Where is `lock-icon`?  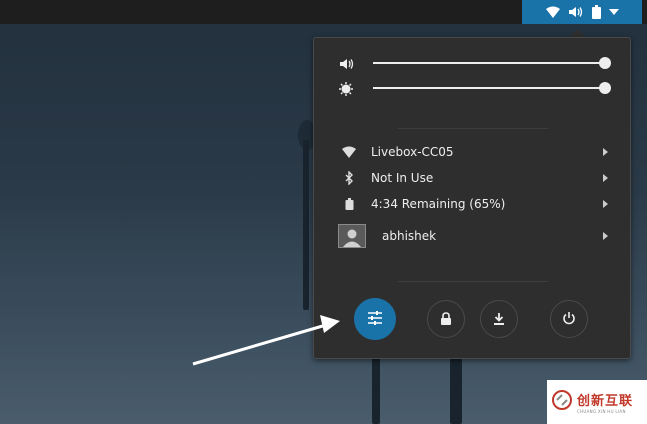 lock-icon is located at coordinates (446, 319).